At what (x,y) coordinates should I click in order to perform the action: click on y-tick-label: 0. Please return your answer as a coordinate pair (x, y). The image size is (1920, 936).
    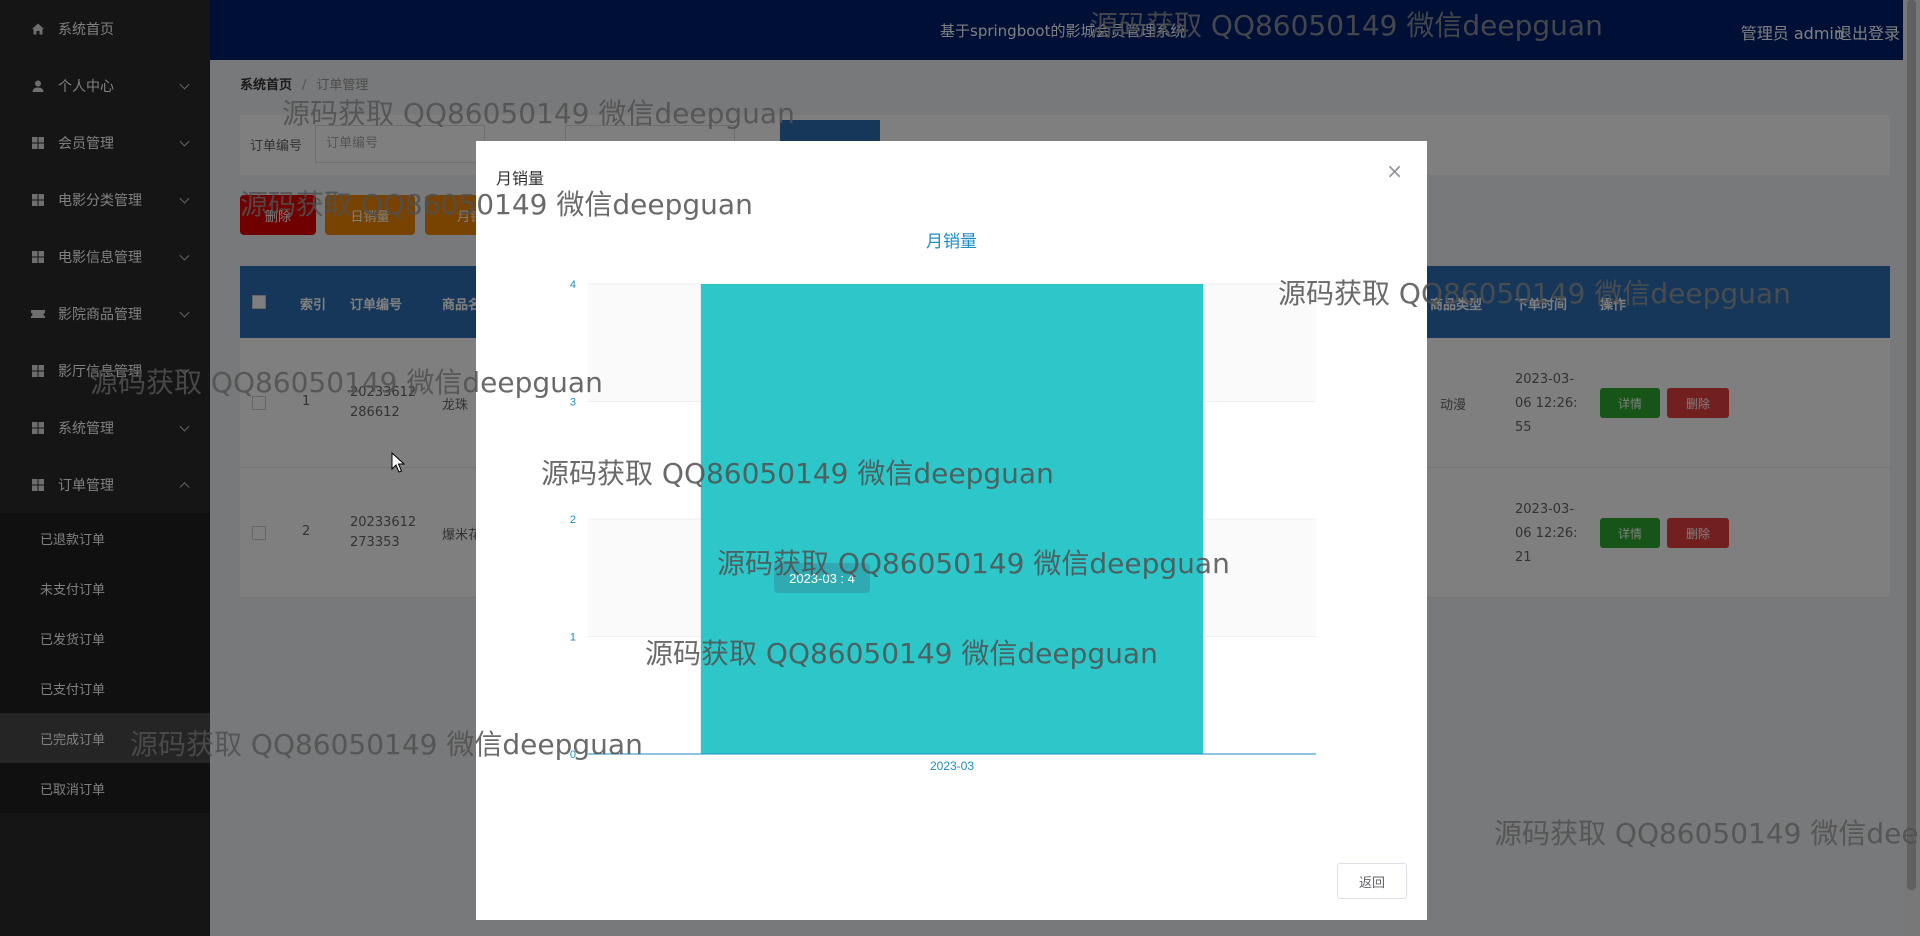
    Looking at the image, I should click on (573, 755).